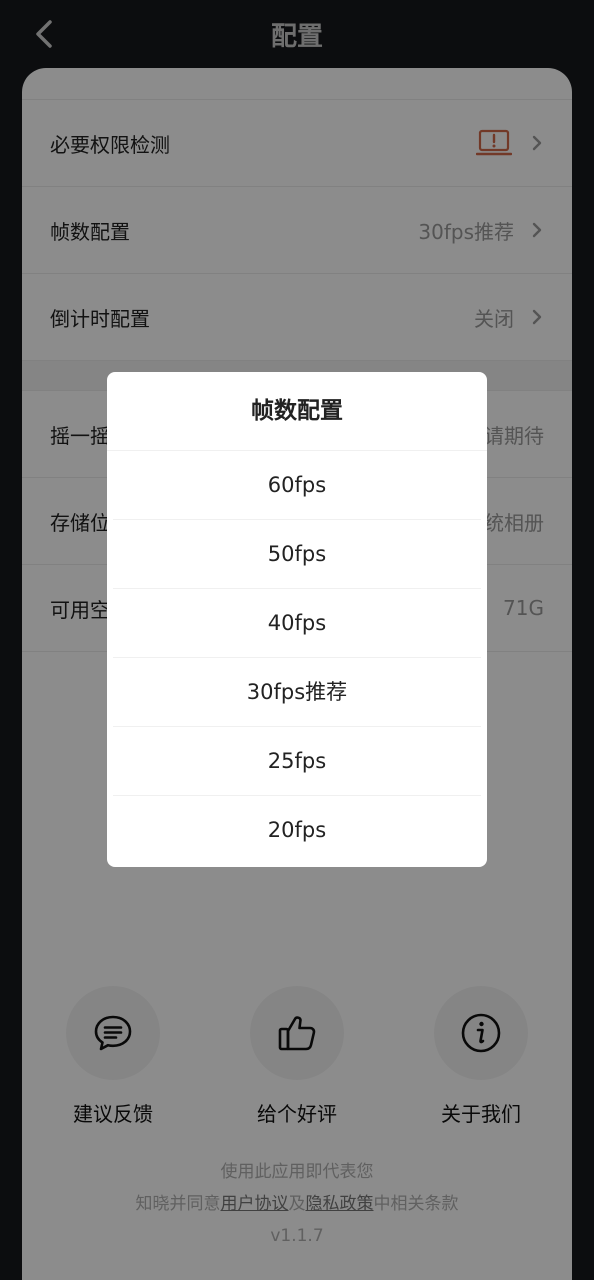 Image resolution: width=594 pixels, height=1280 pixels. I want to click on option-25fps: 25fps, so click(297, 761).